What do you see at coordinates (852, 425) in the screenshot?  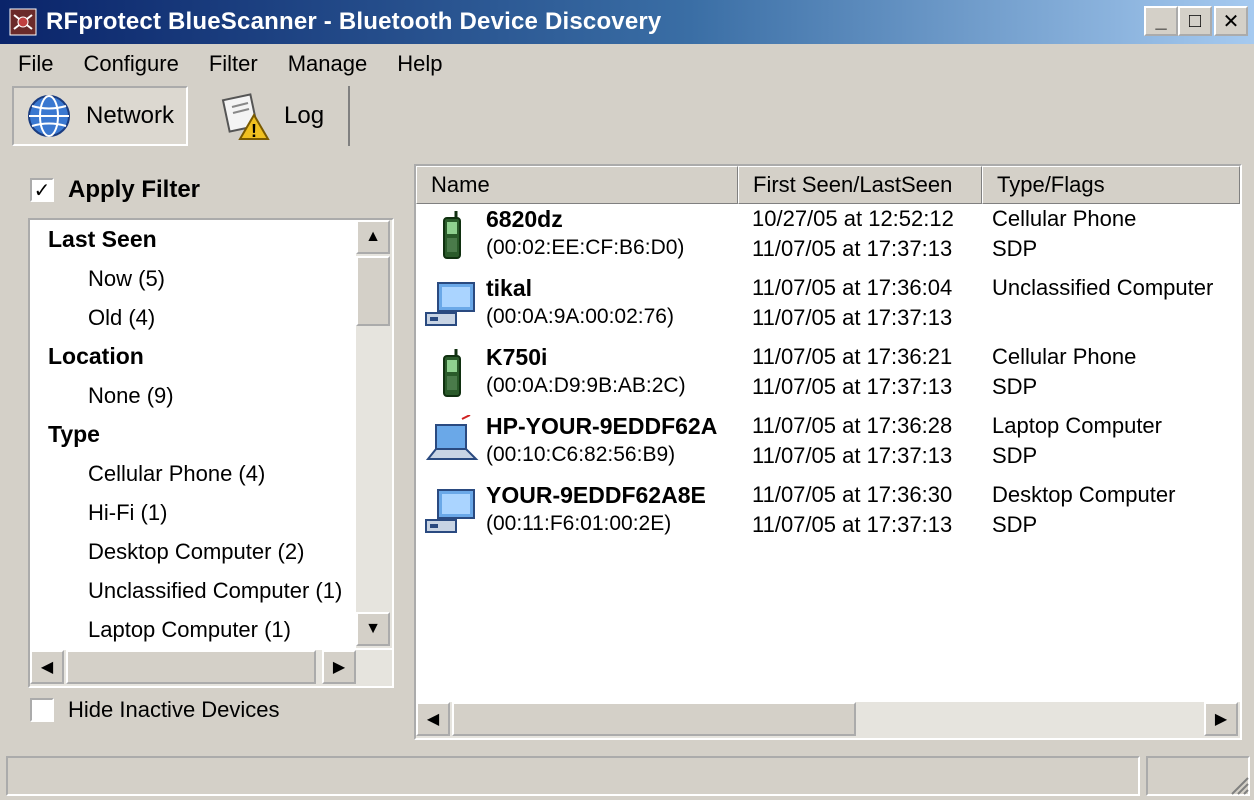 I see `device-first-seen: 11/07/05 at 17:36:28` at bounding box center [852, 425].